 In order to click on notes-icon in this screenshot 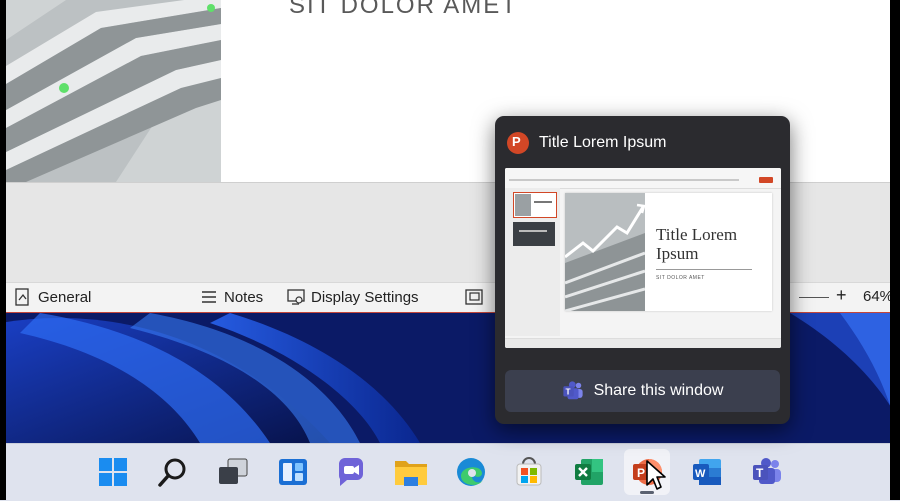, I will do `click(209, 297)`.